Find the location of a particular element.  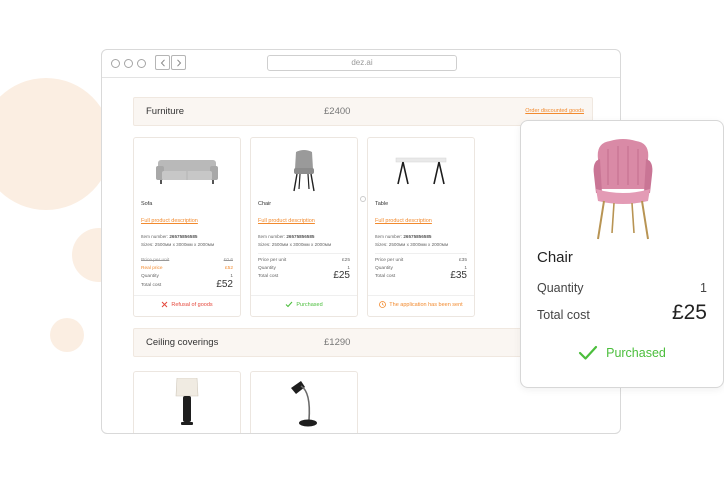

browser-toolbar: dez.ai is located at coordinates (361, 64).